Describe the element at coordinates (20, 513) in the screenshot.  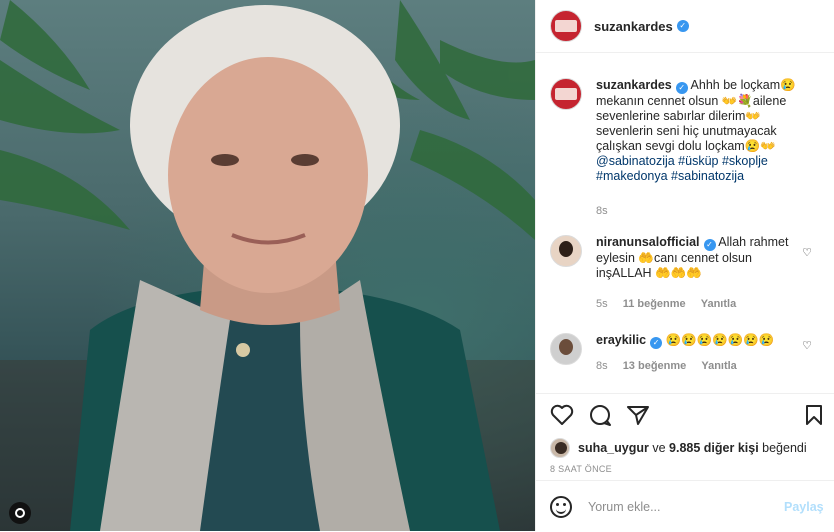
I see `instagram-icon` at that location.